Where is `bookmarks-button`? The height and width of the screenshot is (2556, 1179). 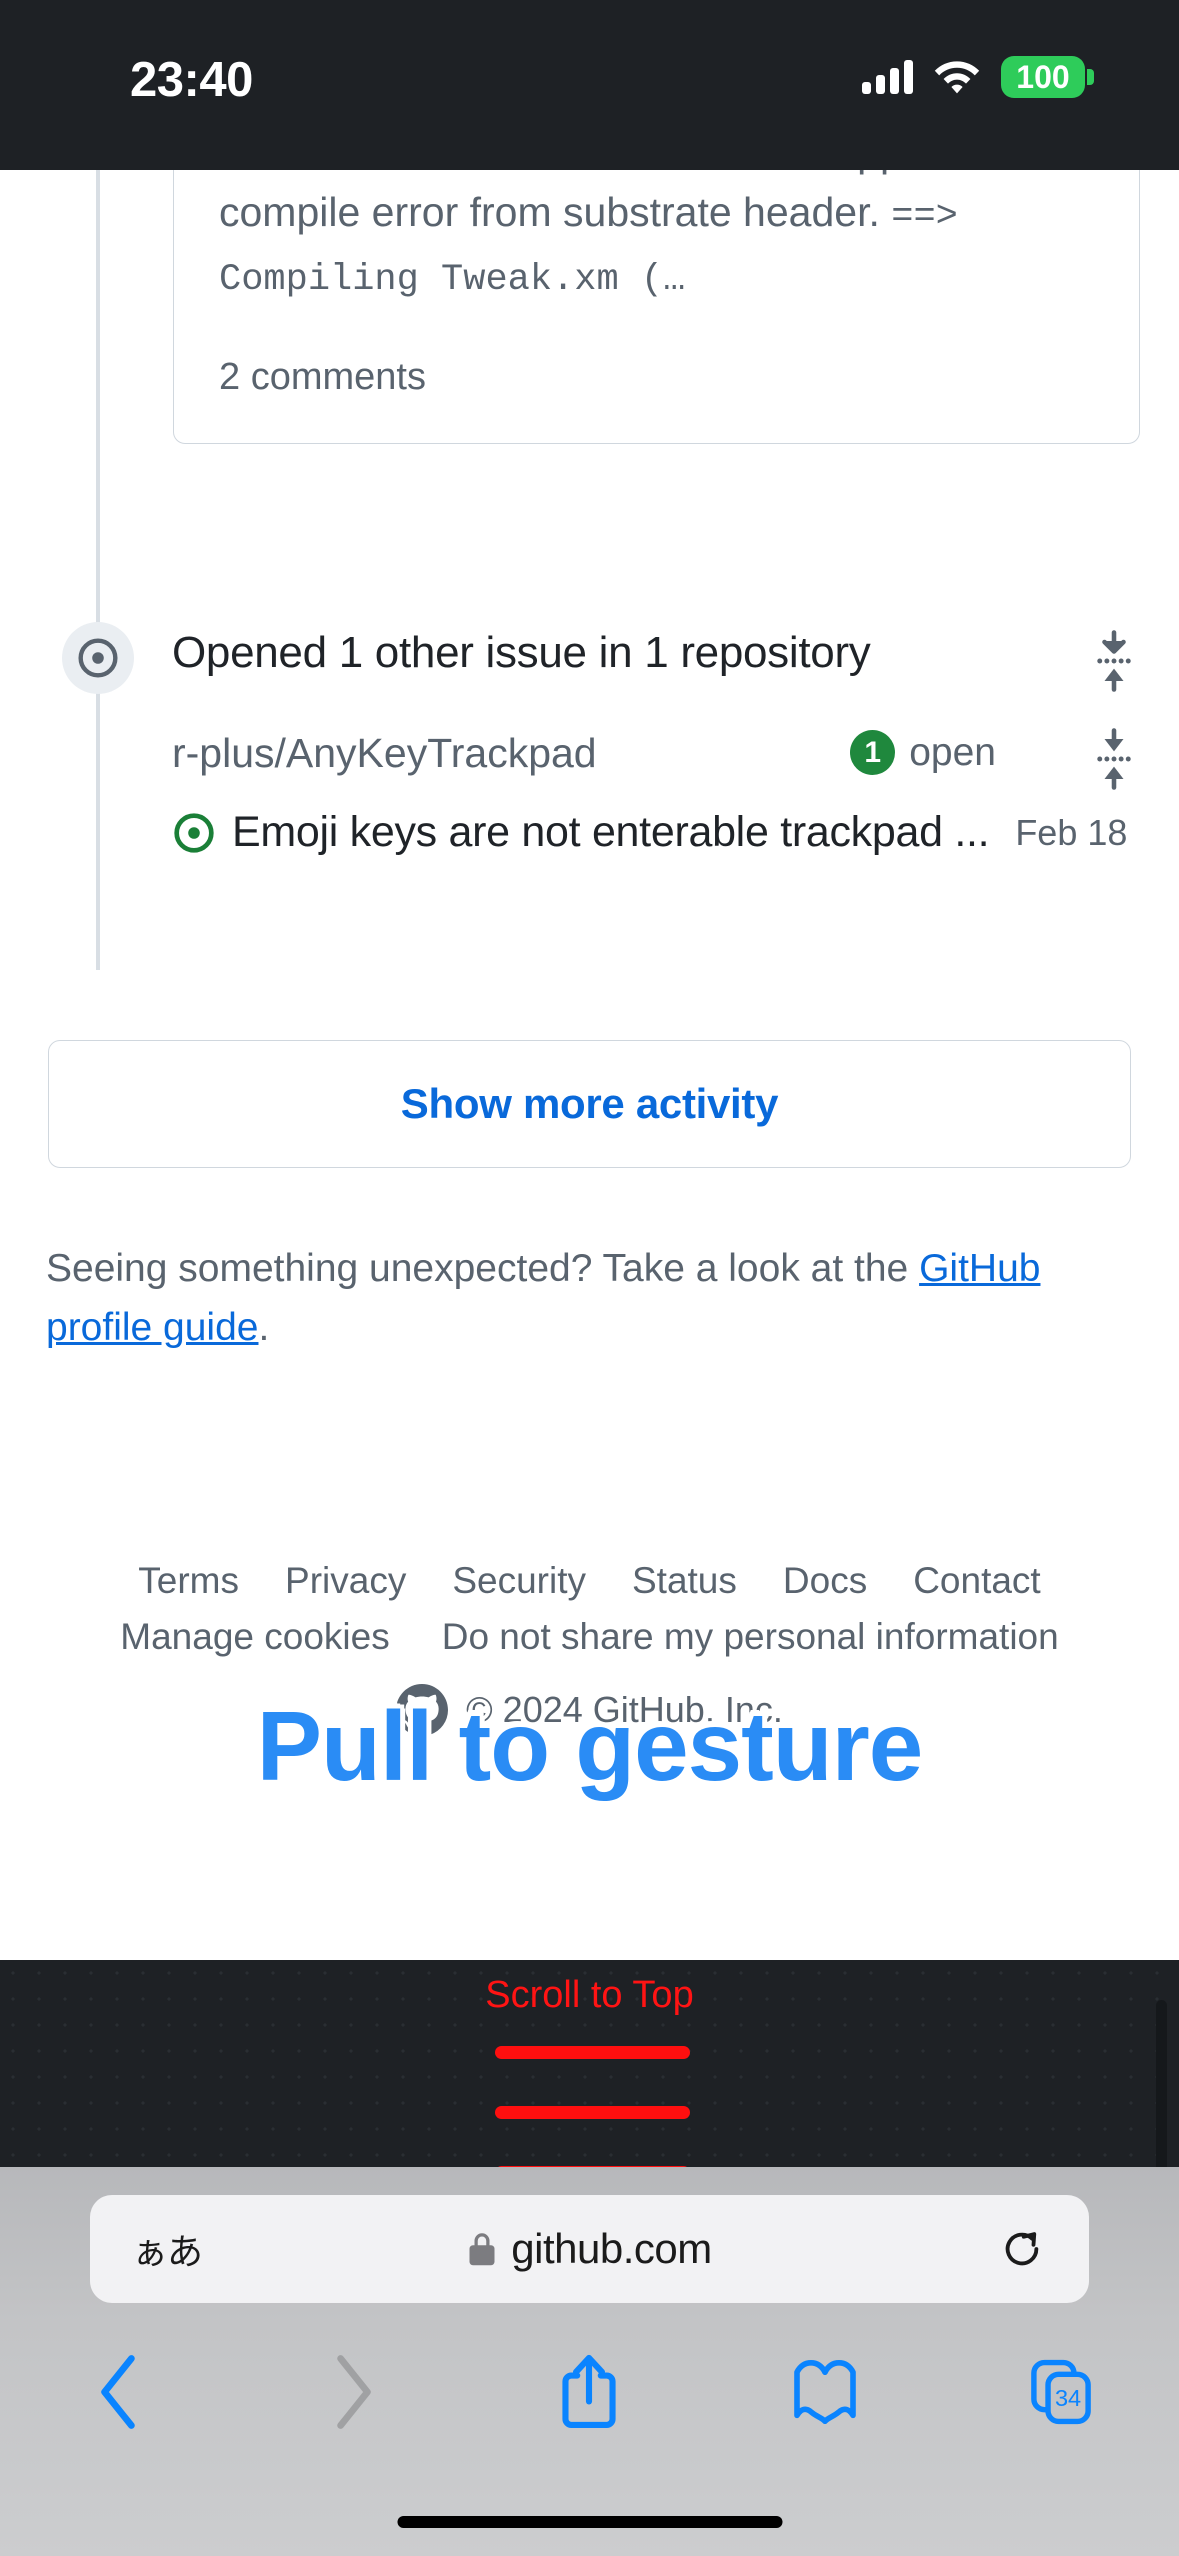 bookmarks-button is located at coordinates (825, 2392).